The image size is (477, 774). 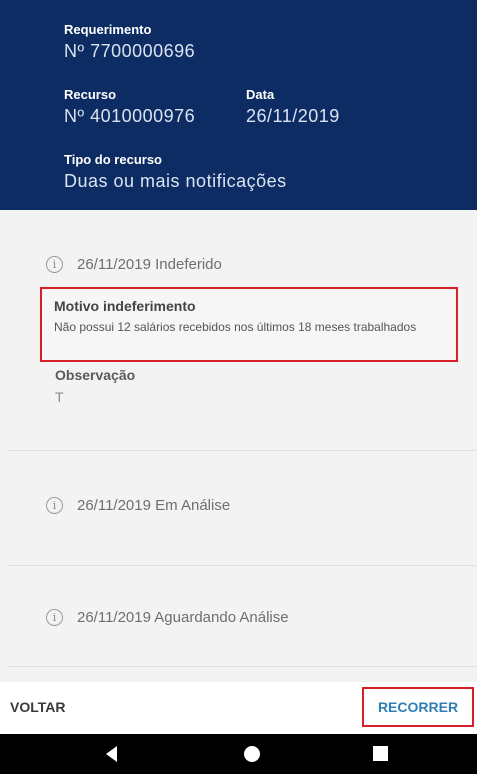 I want to click on recurso-number: Nº 4010000976, so click(x=130, y=116).